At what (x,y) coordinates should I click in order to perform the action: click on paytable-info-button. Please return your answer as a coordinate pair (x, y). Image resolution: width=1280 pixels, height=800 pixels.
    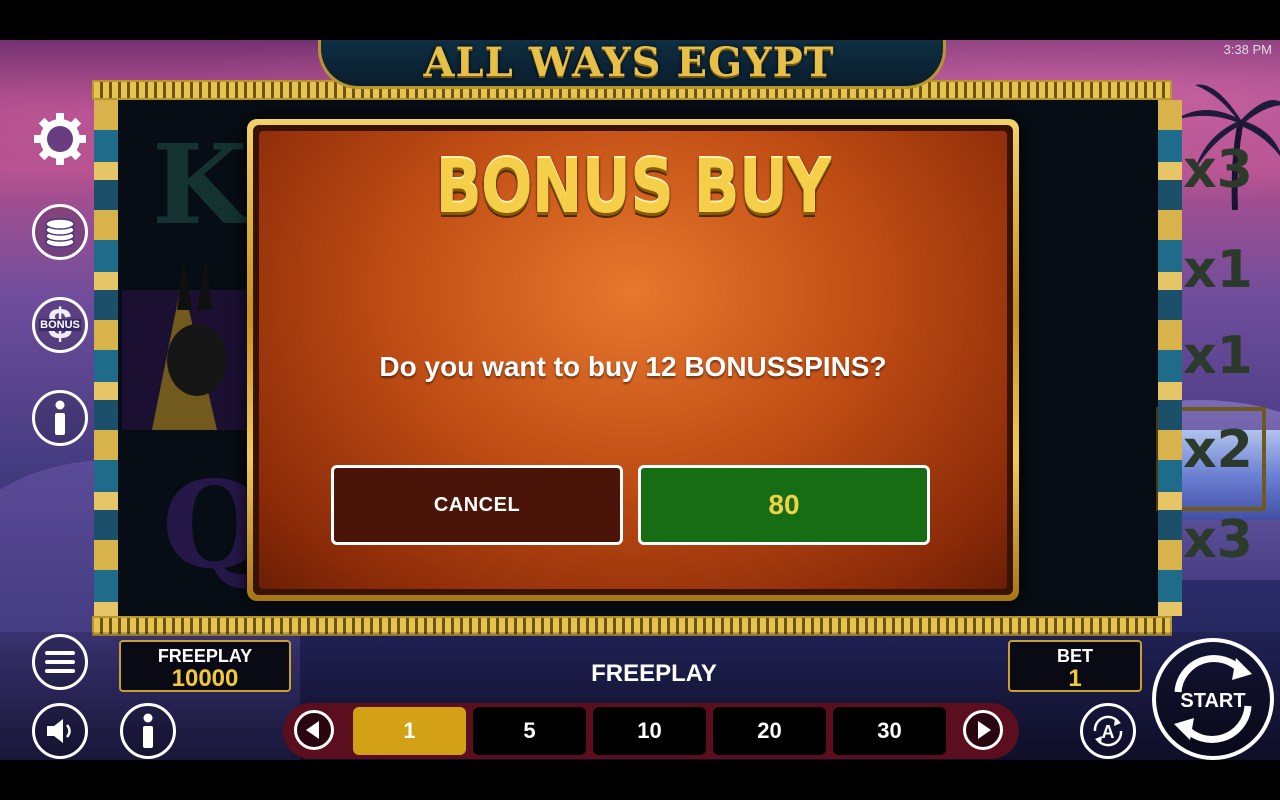
    Looking at the image, I should click on (148, 731).